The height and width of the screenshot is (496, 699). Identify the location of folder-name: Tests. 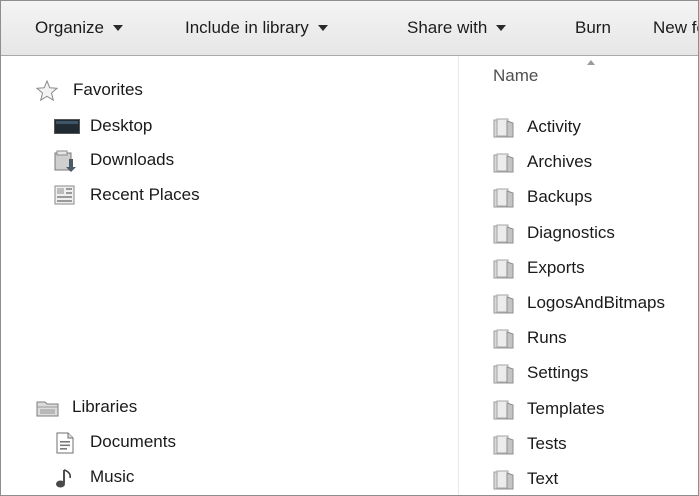
(547, 443).